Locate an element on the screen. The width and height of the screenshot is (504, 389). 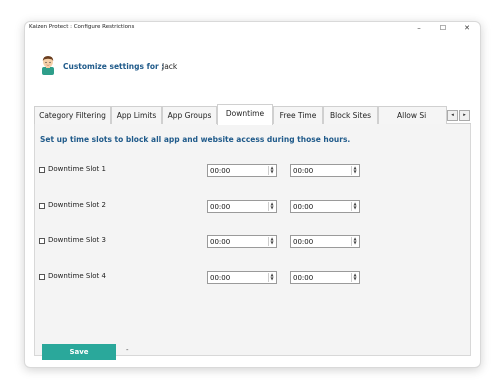
slot-label: Downtime Slot 2 is located at coordinates (77, 205).